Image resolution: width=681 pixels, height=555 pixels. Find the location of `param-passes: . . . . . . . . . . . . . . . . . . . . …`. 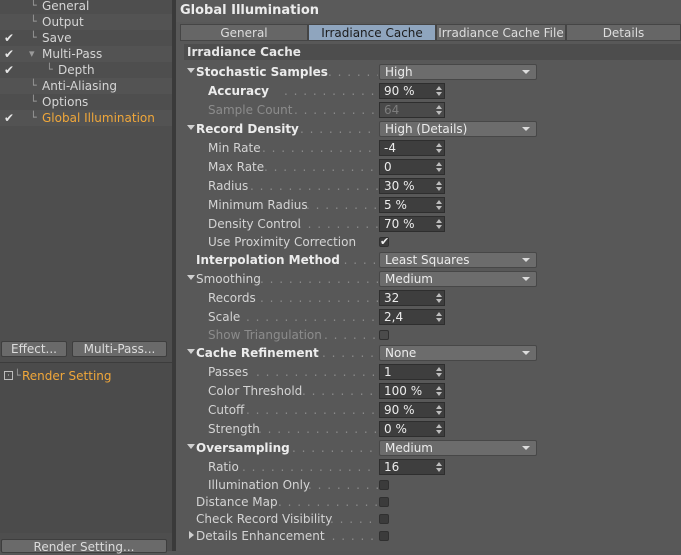

param-passes: . . . . . . . . . . . . . . . . . . . . … is located at coordinates (428, 372).